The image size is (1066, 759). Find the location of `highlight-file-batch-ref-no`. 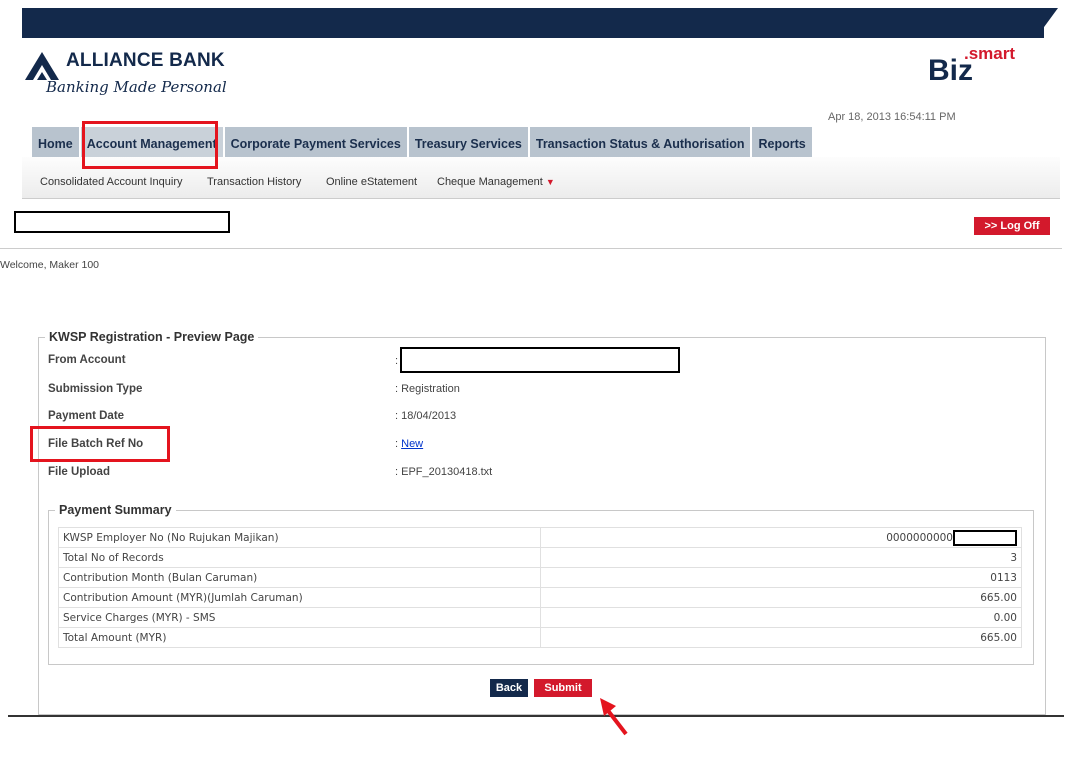

highlight-file-batch-ref-no is located at coordinates (100, 444).